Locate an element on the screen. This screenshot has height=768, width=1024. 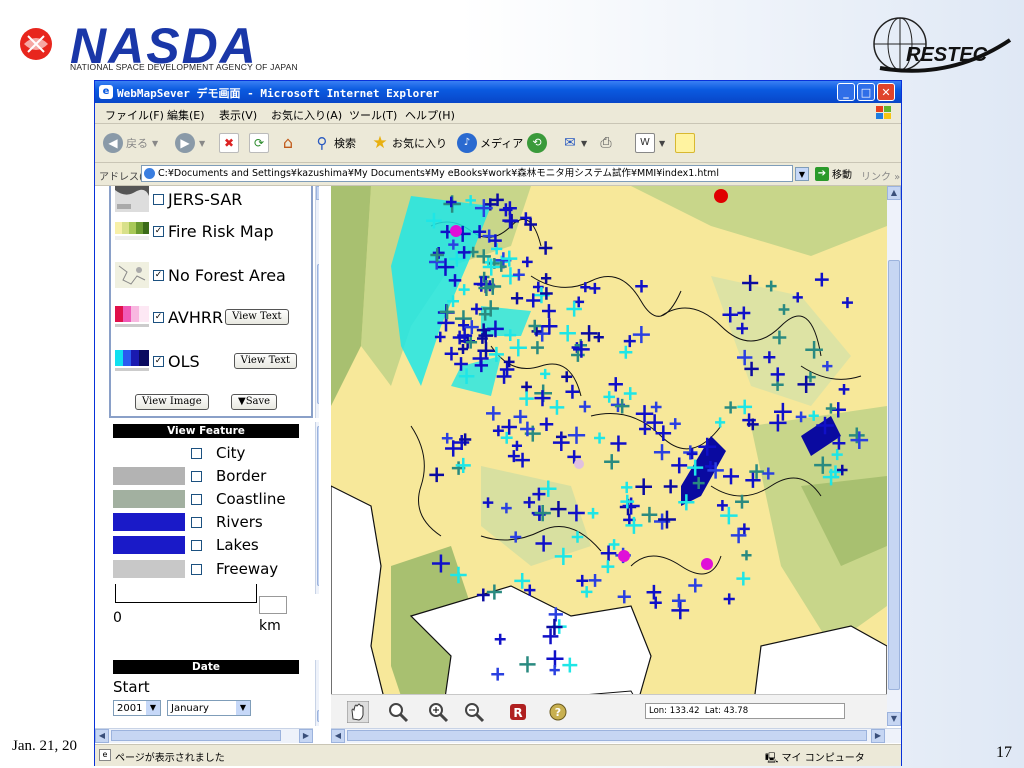
zoom-out-icon is located at coordinates (474, 712).